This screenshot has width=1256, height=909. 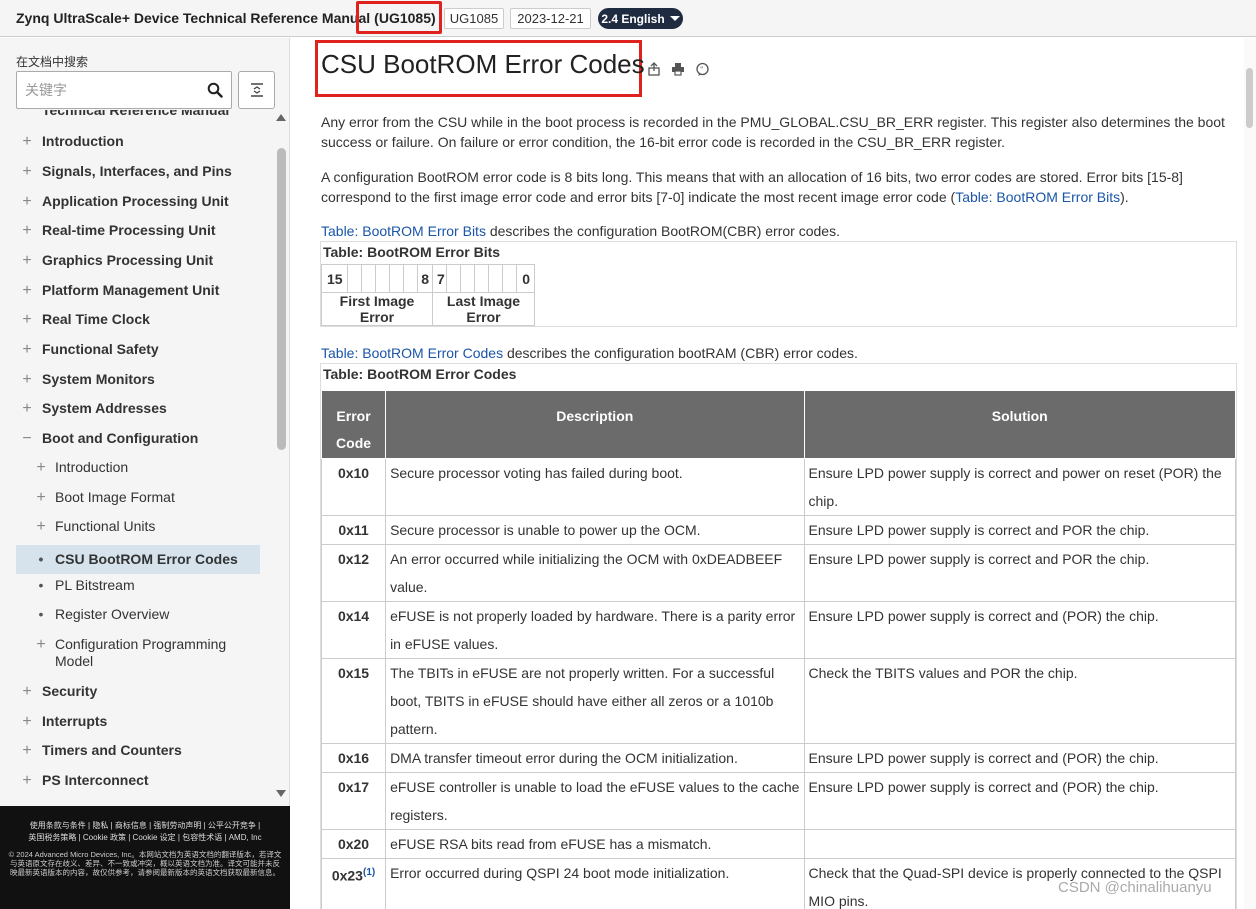 What do you see at coordinates (137, 526) in the screenshot?
I see `toc-subitem-functional-units: + Functional Units` at bounding box center [137, 526].